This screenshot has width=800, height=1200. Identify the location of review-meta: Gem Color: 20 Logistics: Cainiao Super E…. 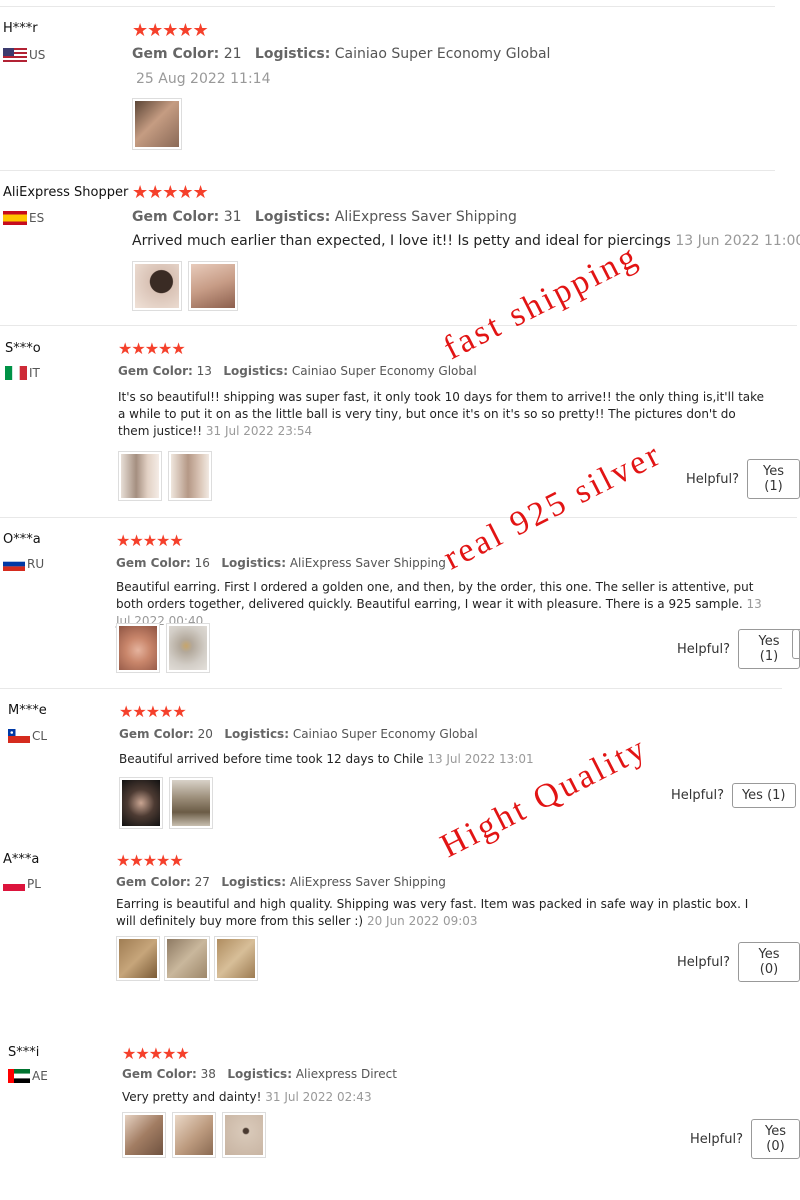
(298, 734).